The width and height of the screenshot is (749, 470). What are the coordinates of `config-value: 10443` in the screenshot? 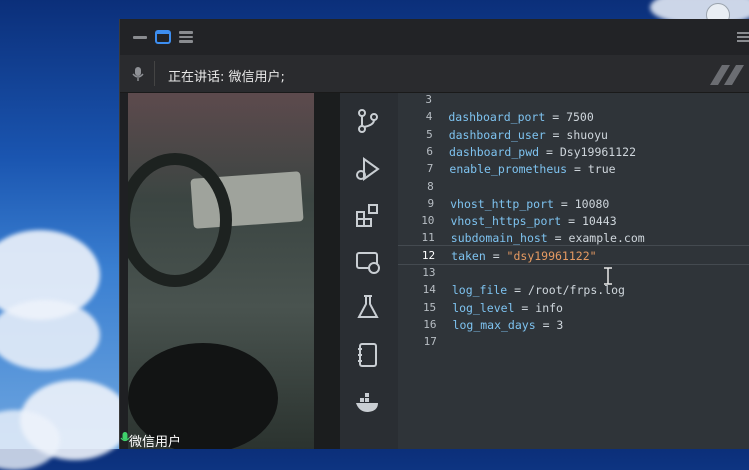 It's located at (599, 221).